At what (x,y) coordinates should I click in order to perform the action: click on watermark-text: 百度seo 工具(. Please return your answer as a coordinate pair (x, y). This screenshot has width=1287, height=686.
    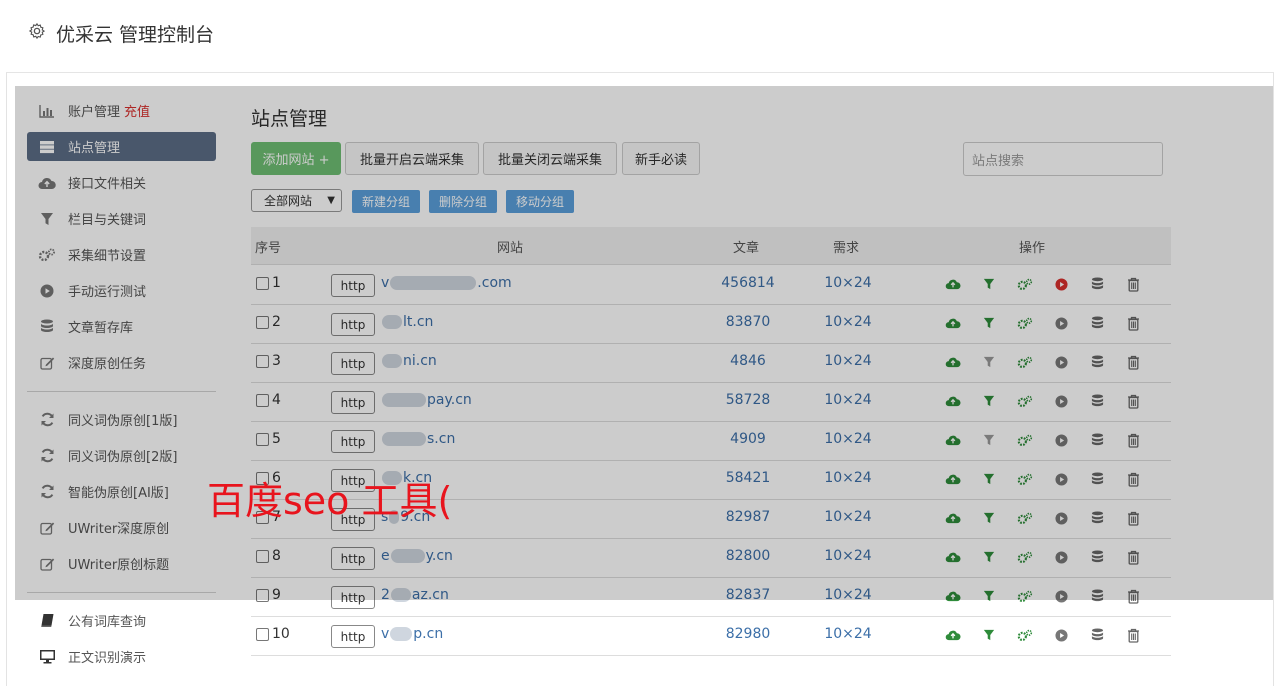
    Looking at the image, I should click on (330, 501).